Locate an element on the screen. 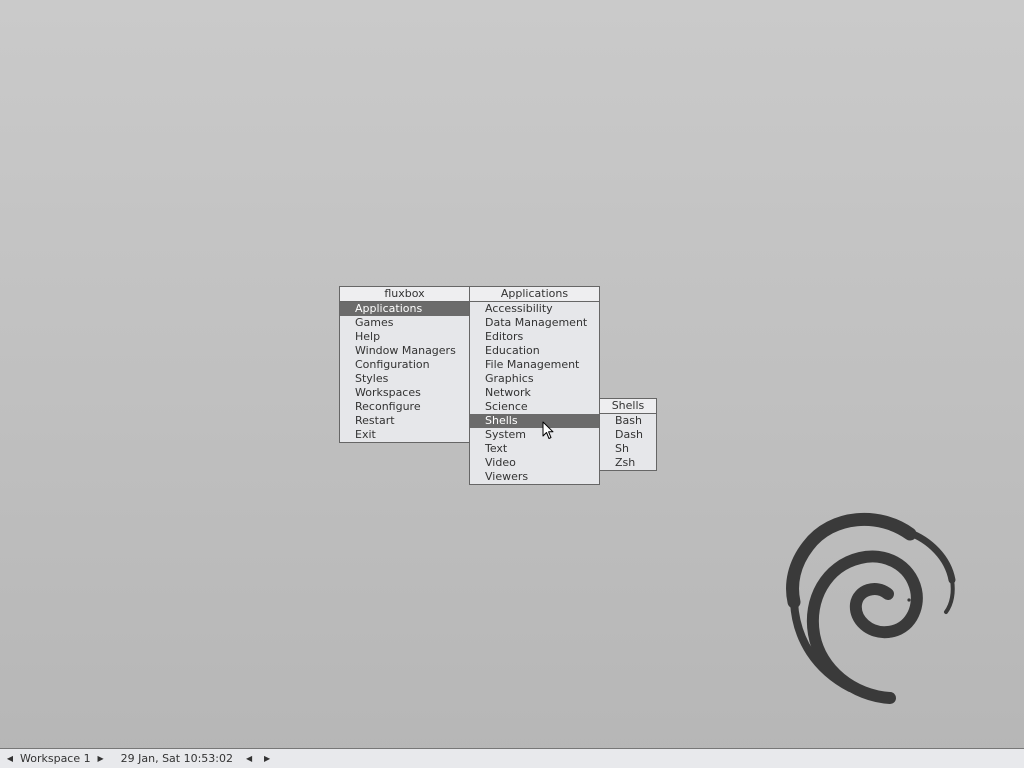 The image size is (1024, 768). previous-window-icon: ◀ is located at coordinates (249, 758).